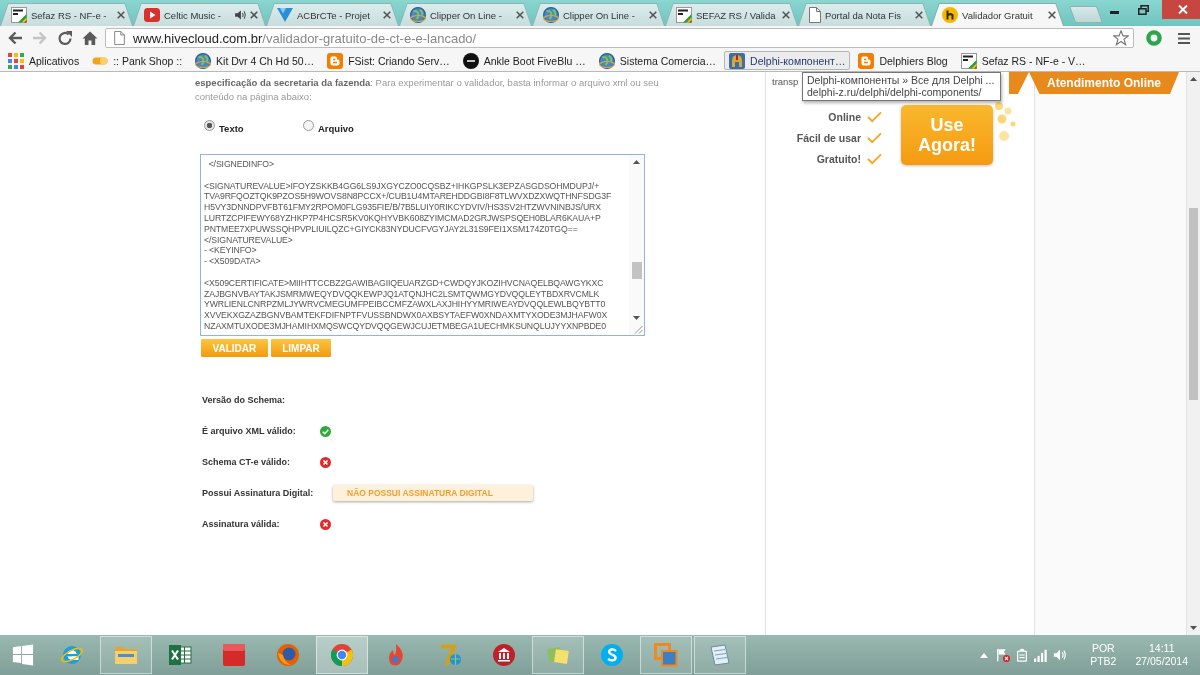 This screenshot has width=1200, height=675. I want to click on page-scrollbar, so click(1193, 353).